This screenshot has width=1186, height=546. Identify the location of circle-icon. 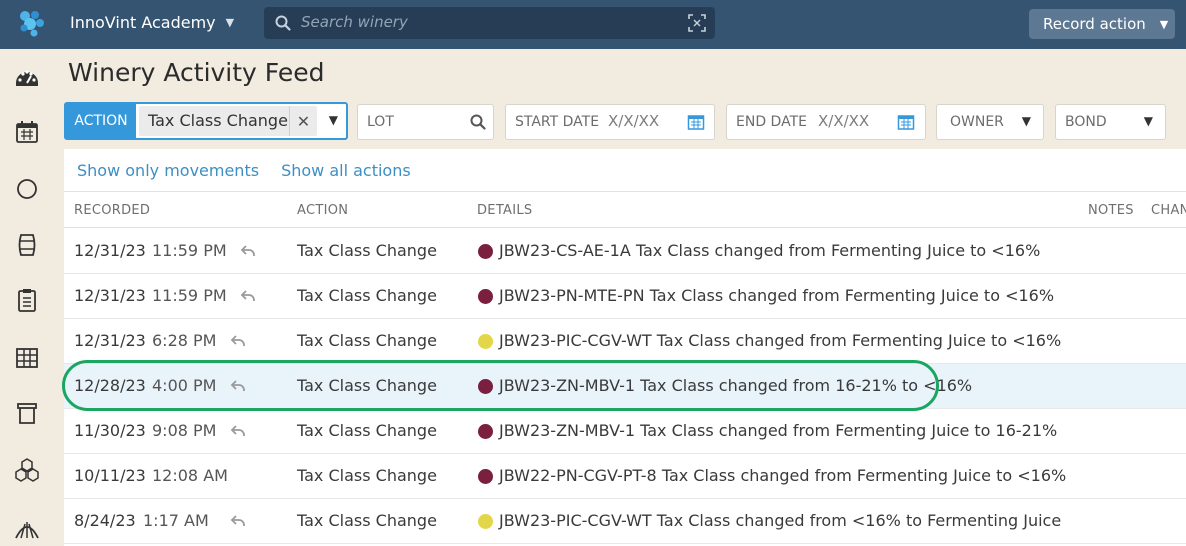
(27, 189).